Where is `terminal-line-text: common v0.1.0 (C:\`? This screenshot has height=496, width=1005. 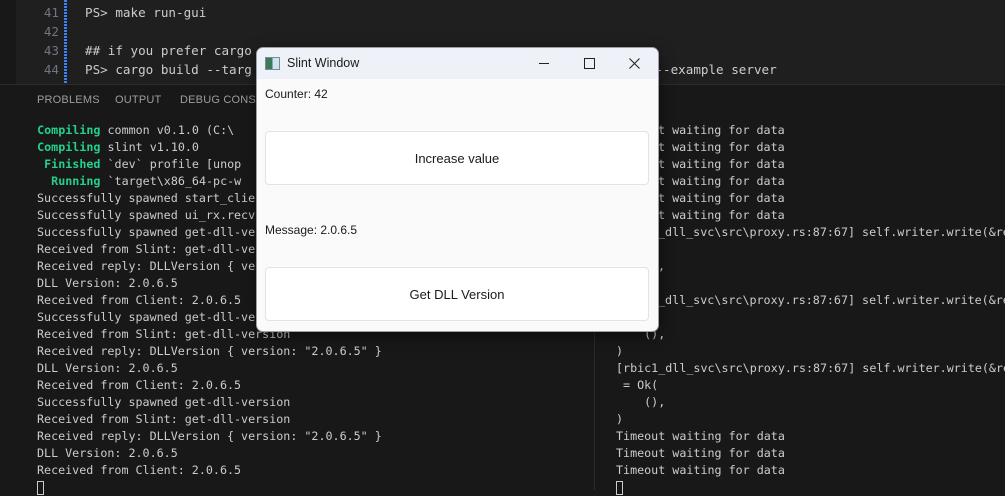 terminal-line-text: common v0.1.0 (C:\ is located at coordinates (167, 130).